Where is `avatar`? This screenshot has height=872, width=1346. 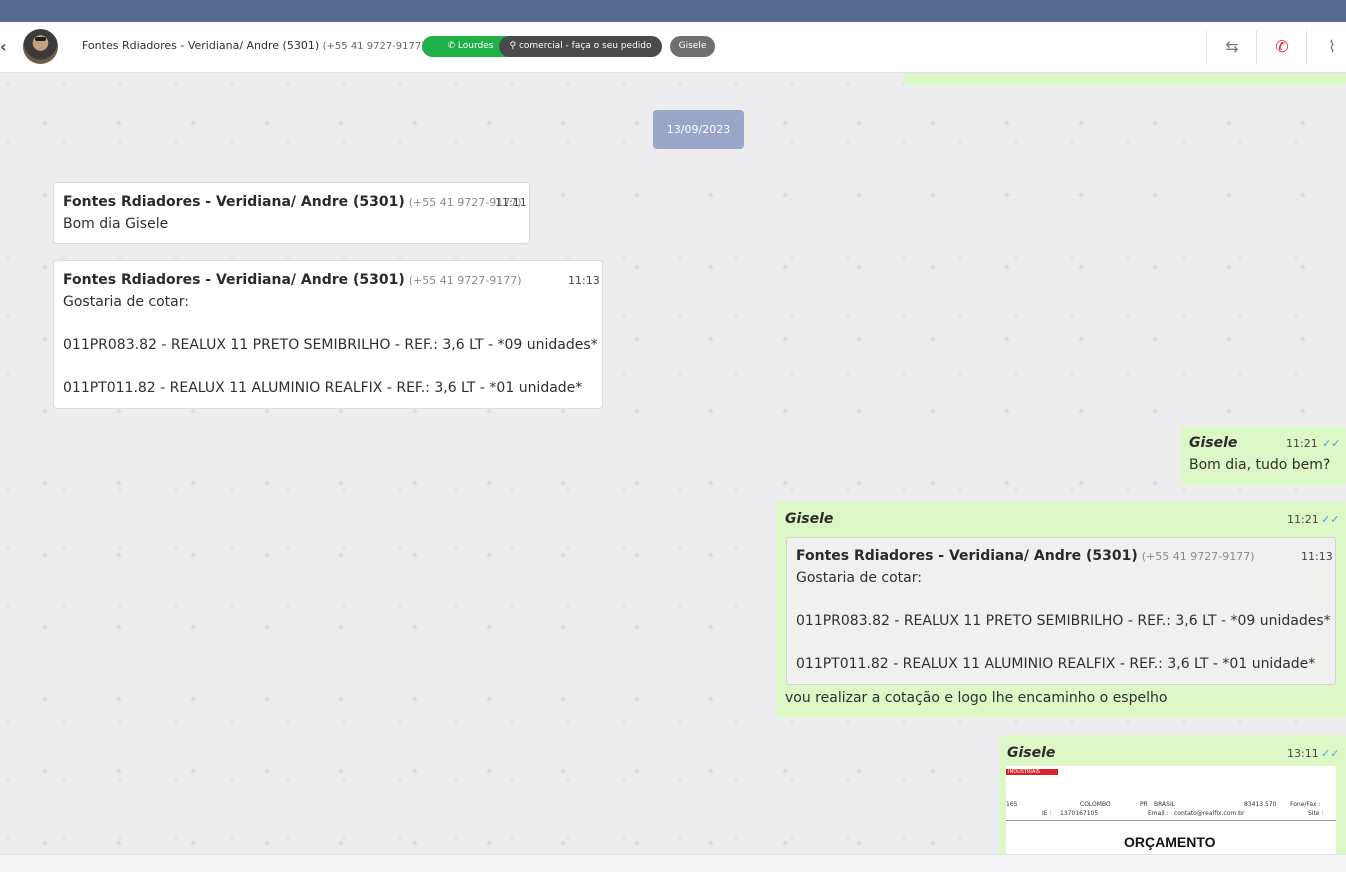
avatar is located at coordinates (40, 46).